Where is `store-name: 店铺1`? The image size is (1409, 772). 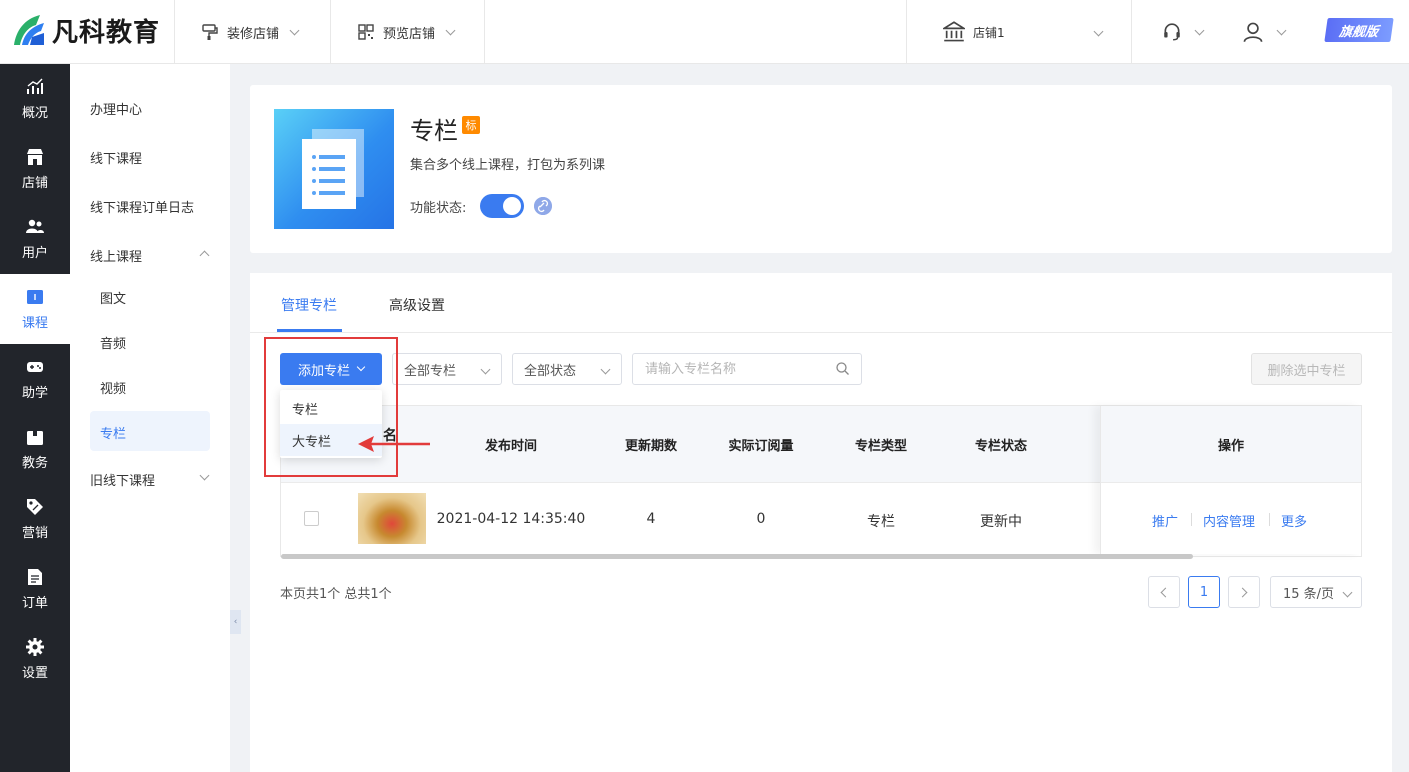 store-name: 店铺1 is located at coordinates (989, 32).